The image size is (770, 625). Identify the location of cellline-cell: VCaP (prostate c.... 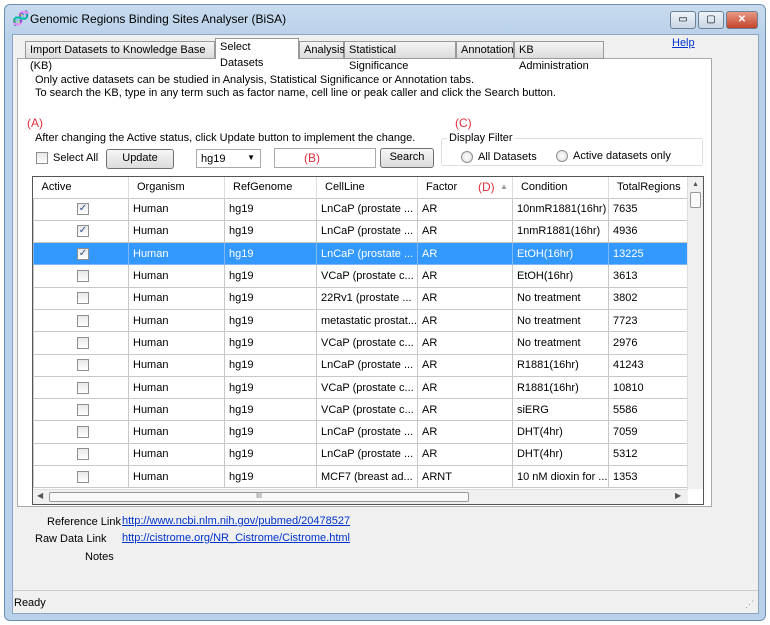
(367, 276).